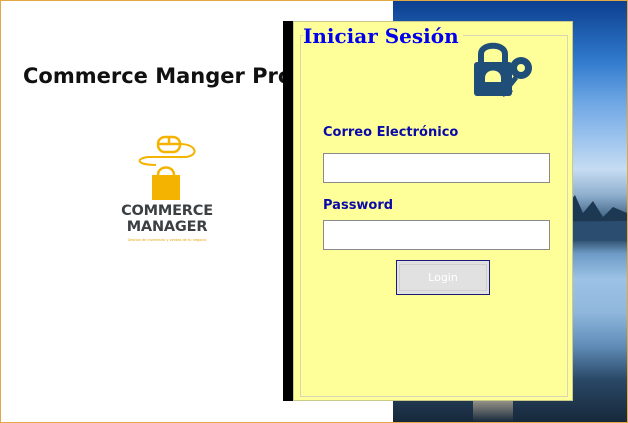 This screenshot has width=628, height=423. Describe the element at coordinates (288, 211) in the screenshot. I see `panel-shadow` at that location.